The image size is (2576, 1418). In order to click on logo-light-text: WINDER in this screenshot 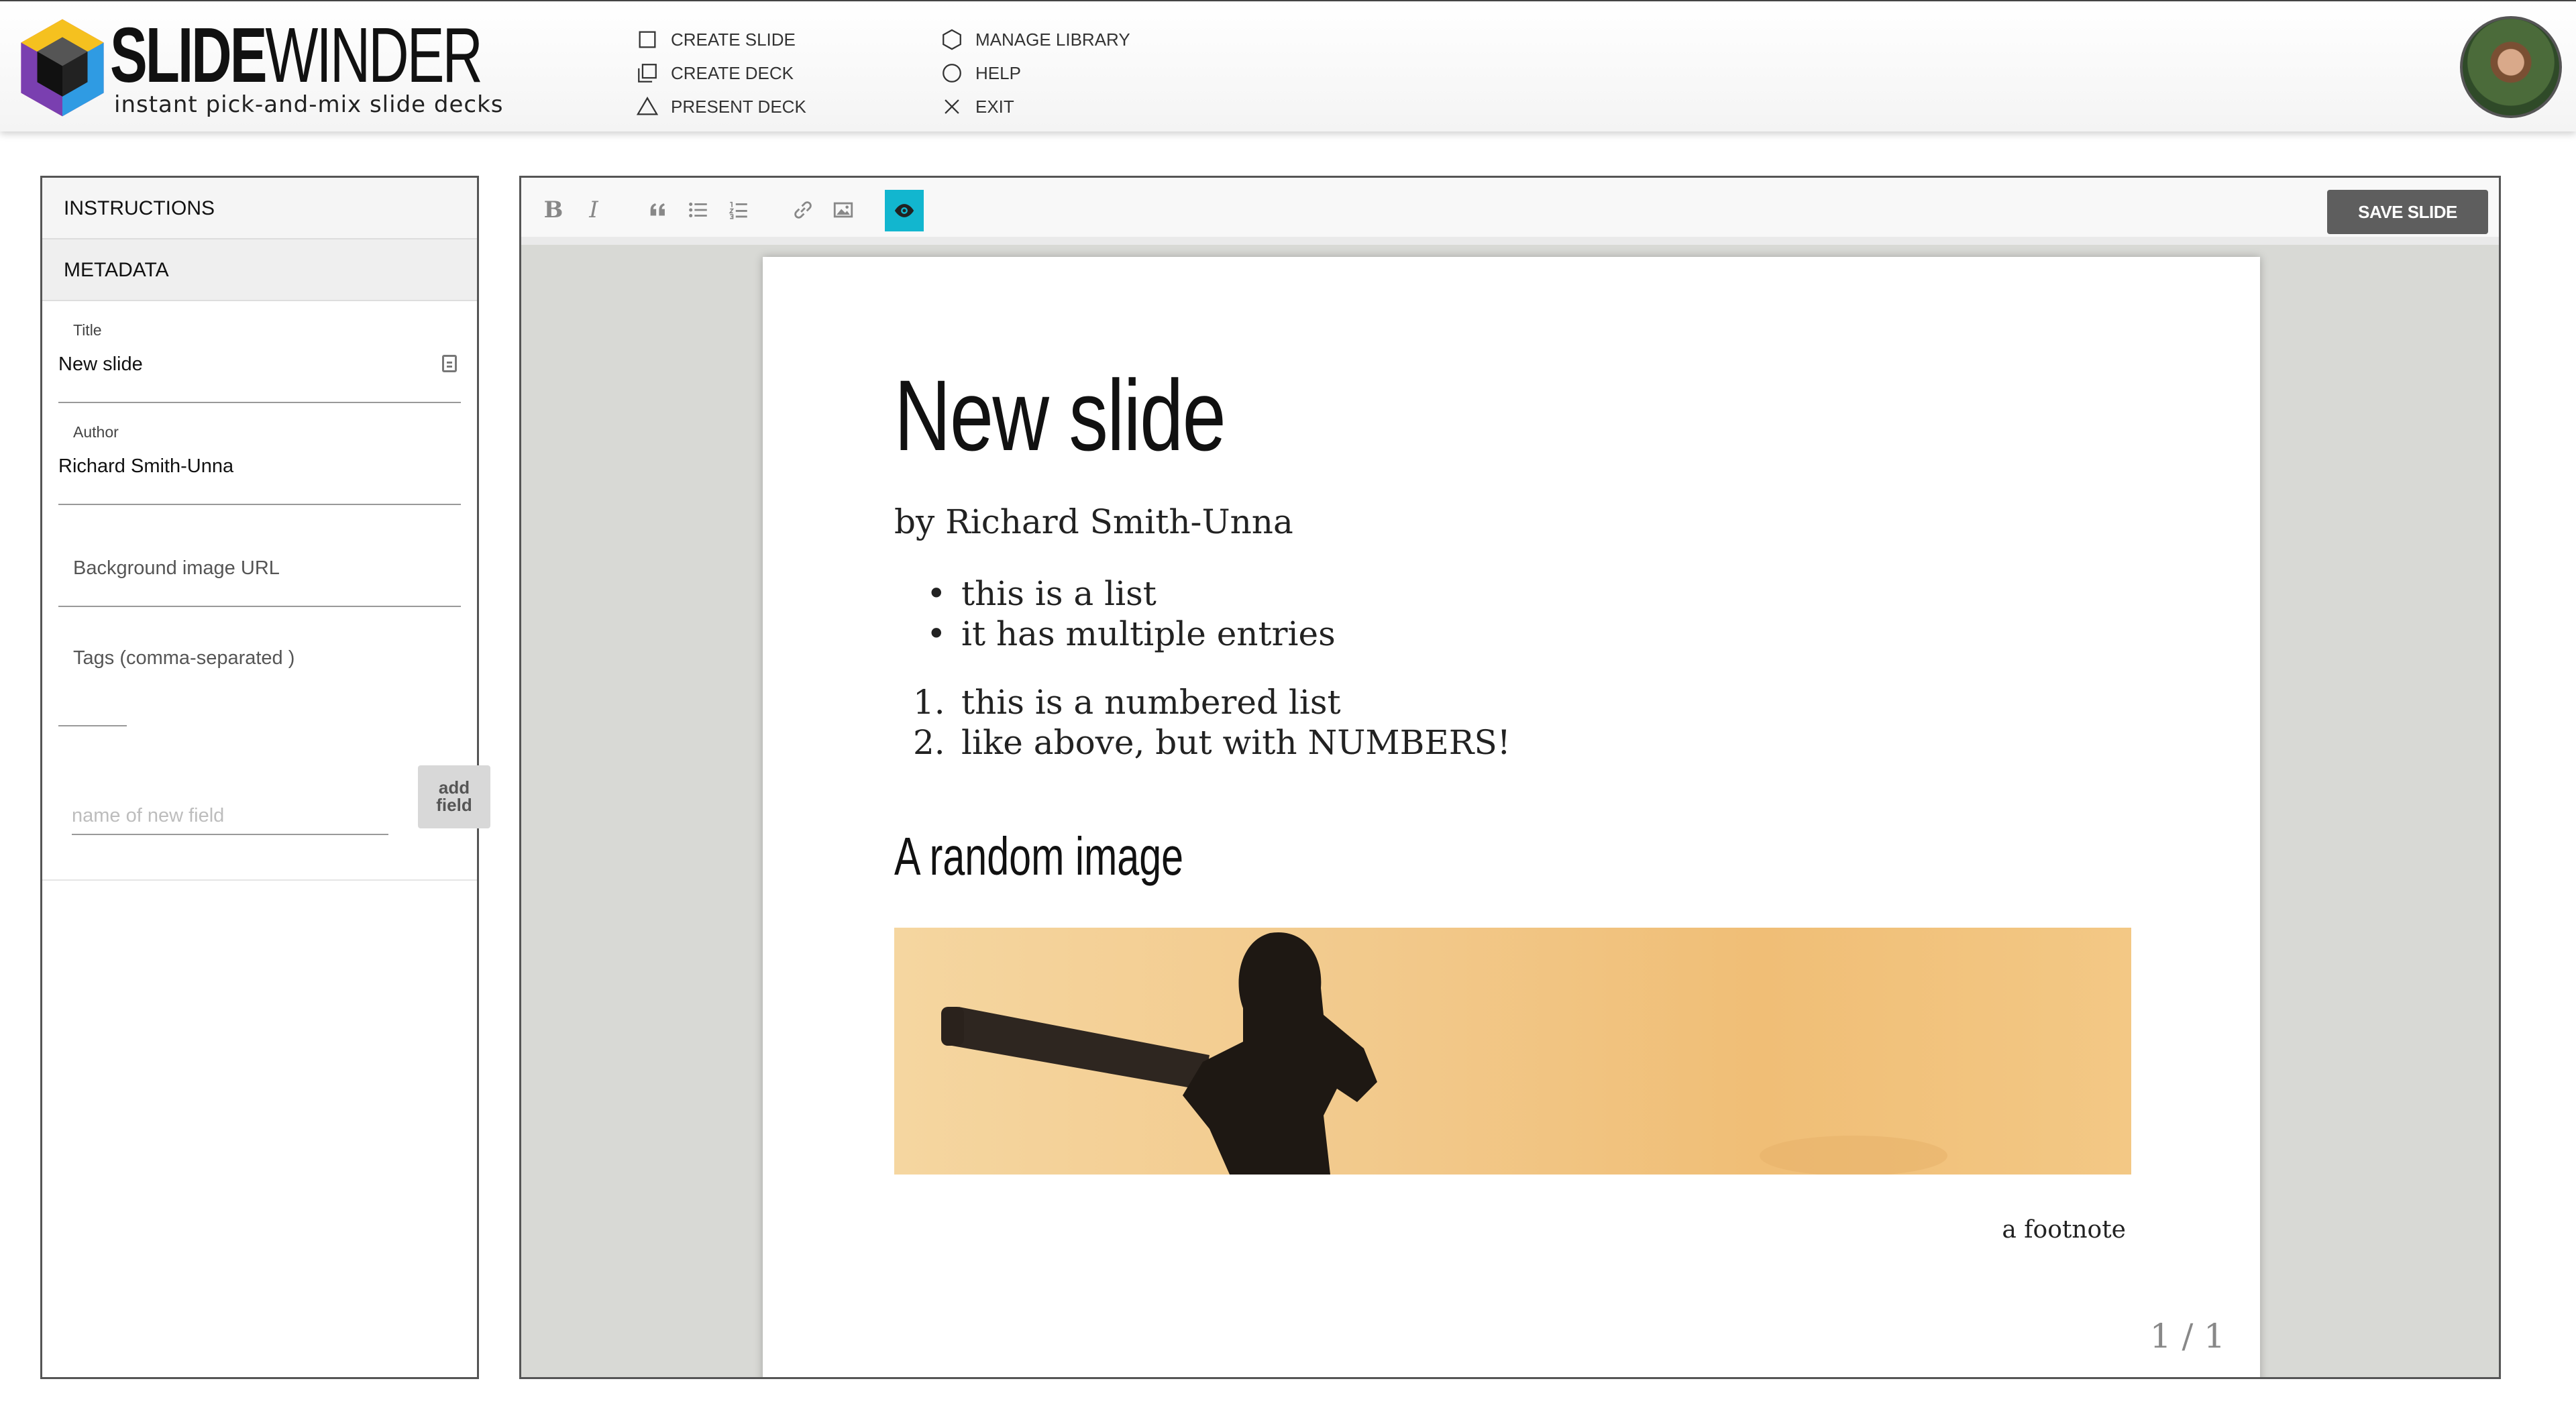, I will do `click(374, 55)`.